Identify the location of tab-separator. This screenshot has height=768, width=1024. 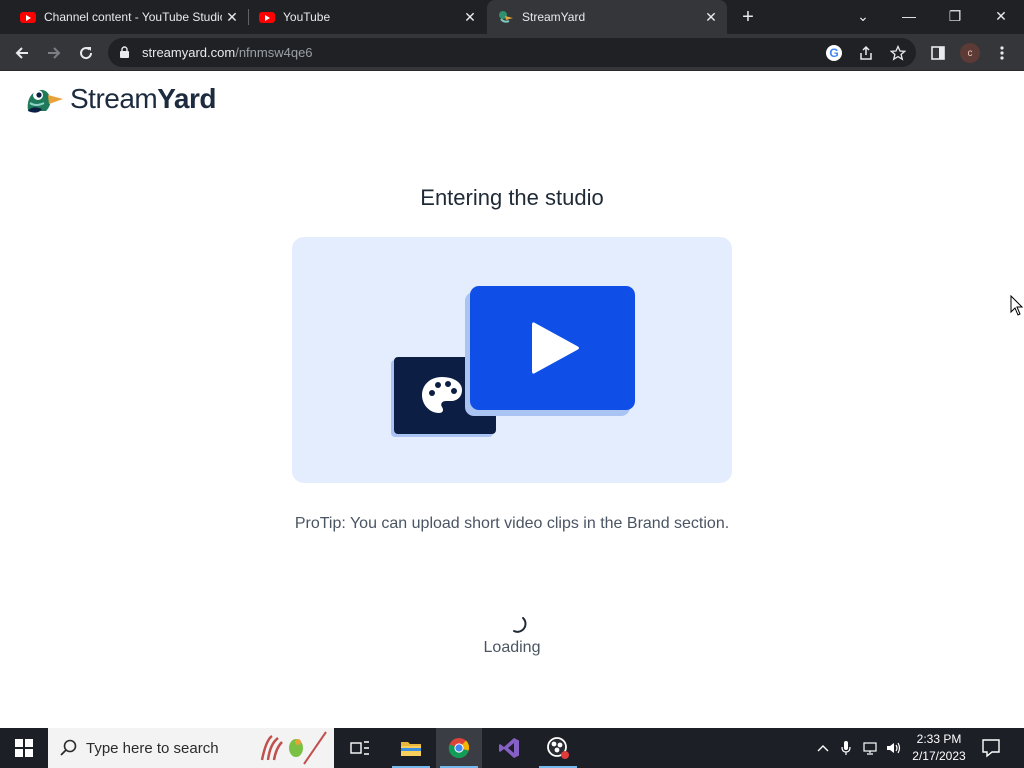
(248, 17).